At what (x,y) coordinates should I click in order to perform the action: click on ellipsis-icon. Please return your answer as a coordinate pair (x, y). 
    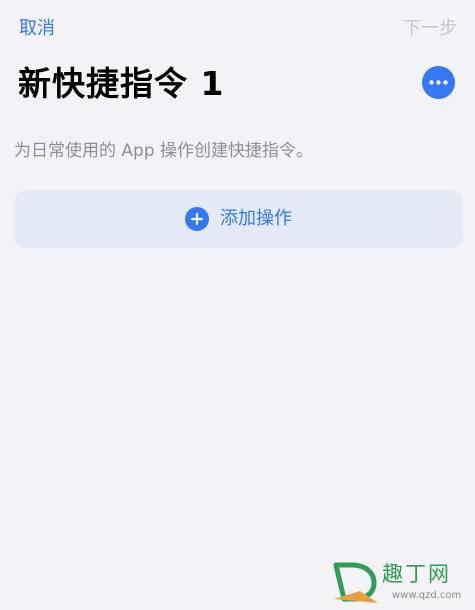
    Looking at the image, I should click on (438, 82).